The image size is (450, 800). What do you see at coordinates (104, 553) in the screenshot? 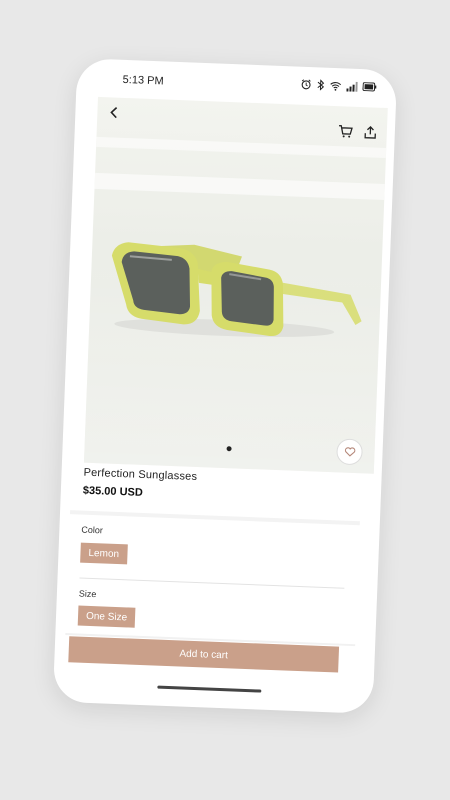
I see `color-option-lemon: Lemon` at bounding box center [104, 553].